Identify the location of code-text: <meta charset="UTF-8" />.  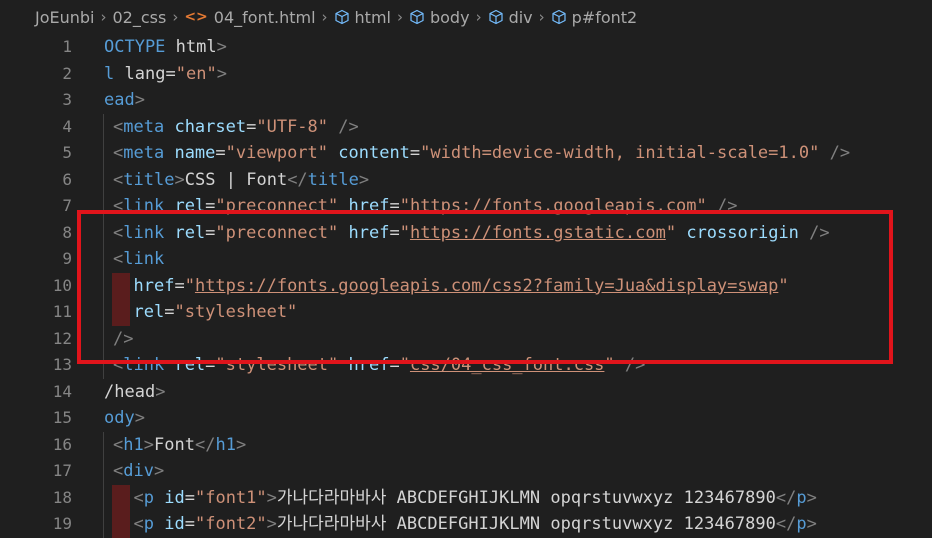
(236, 126).